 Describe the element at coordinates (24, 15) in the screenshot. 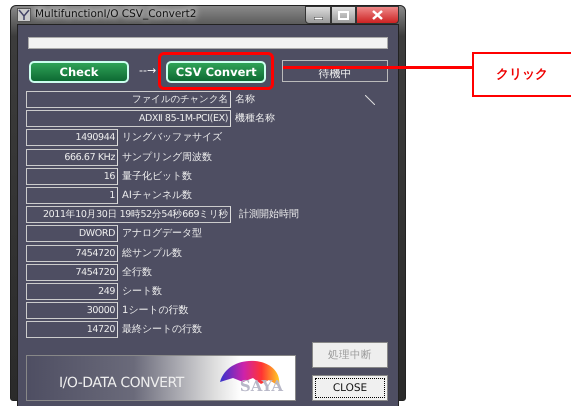

I see `app-icon` at that location.